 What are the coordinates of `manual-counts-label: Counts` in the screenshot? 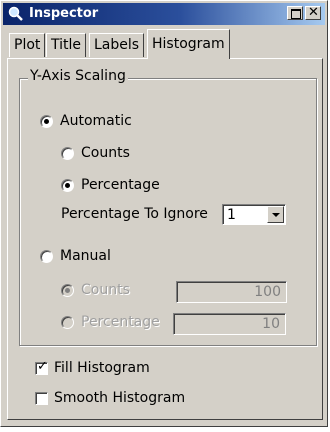 It's located at (105, 290).